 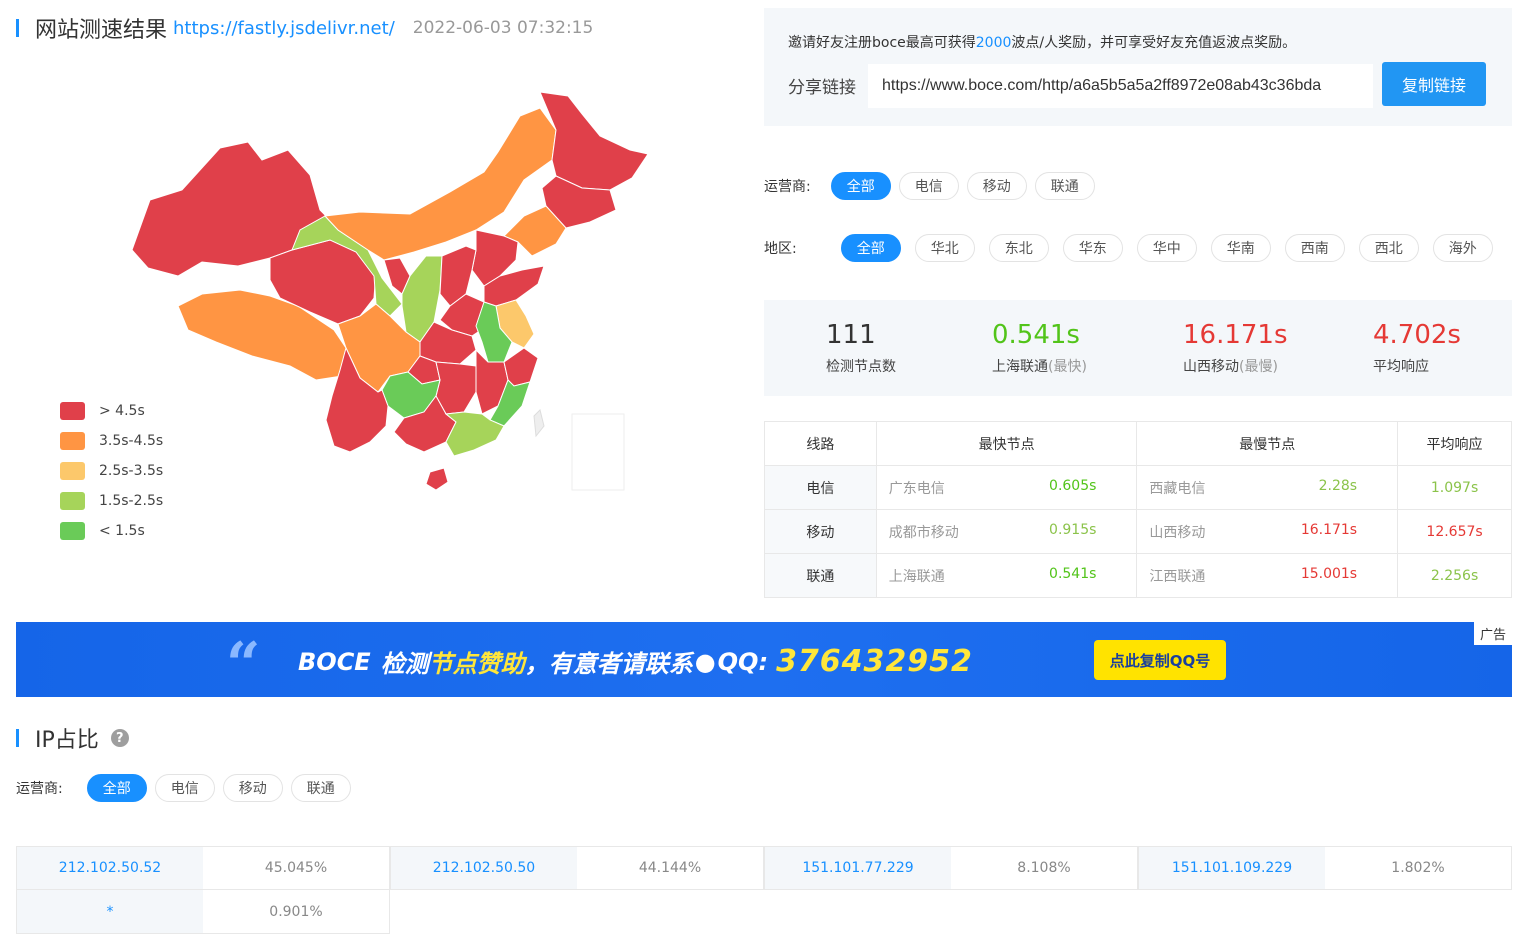 What do you see at coordinates (539, 423) in the screenshot?
I see `map-region-taiwan` at bounding box center [539, 423].